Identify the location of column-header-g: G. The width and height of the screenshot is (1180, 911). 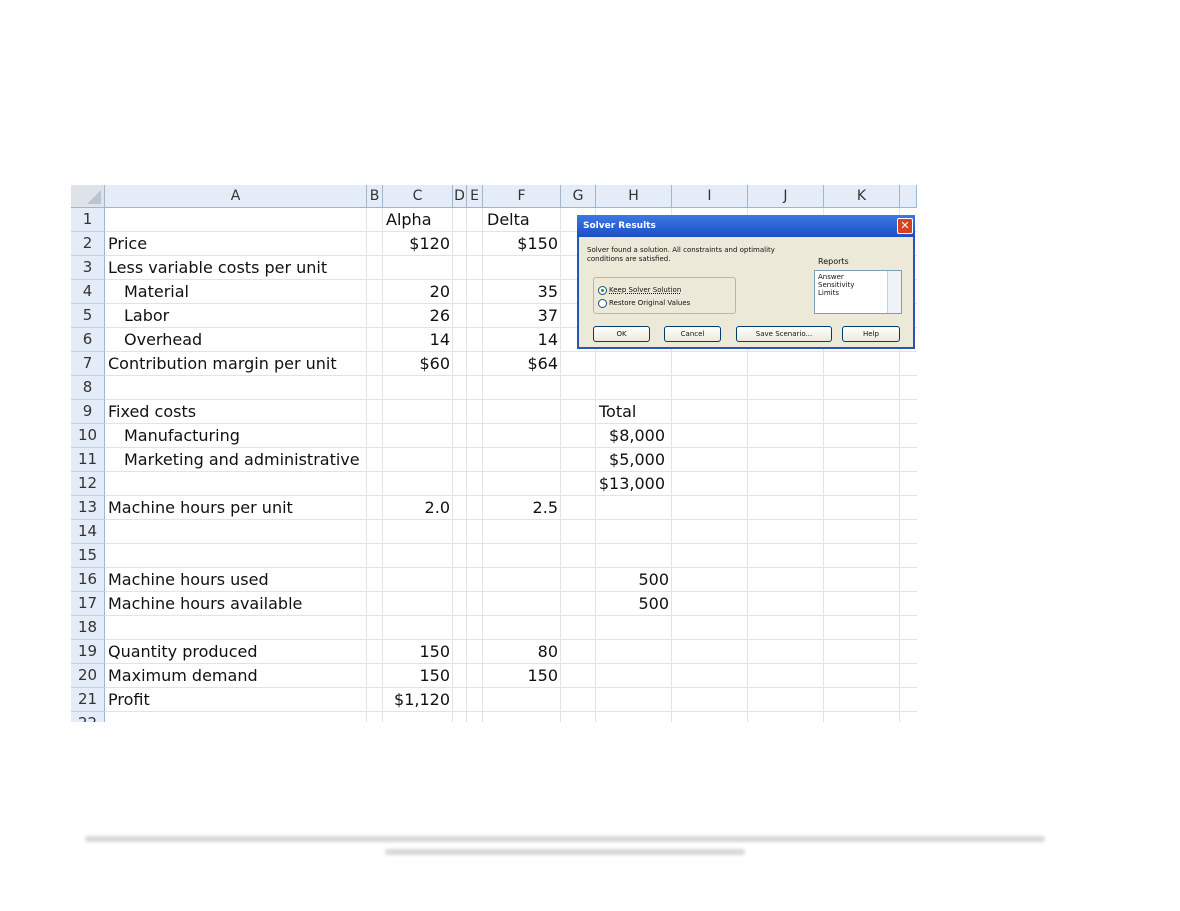
(578, 196).